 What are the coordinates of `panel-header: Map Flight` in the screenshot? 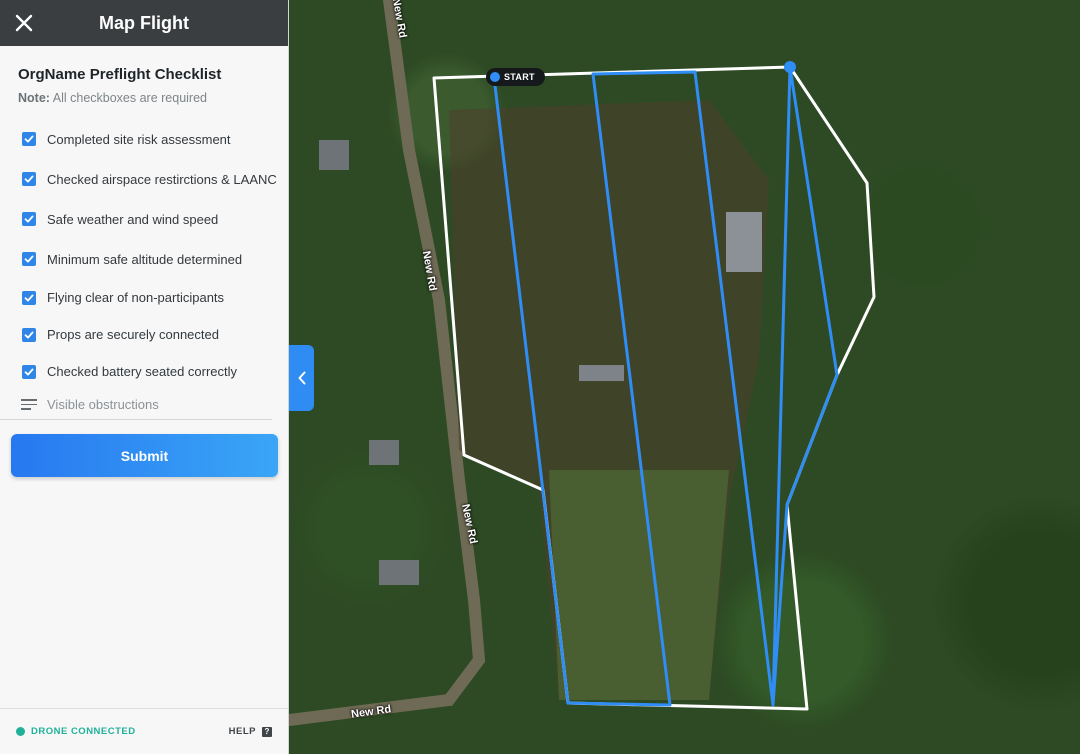 It's located at (144, 23).